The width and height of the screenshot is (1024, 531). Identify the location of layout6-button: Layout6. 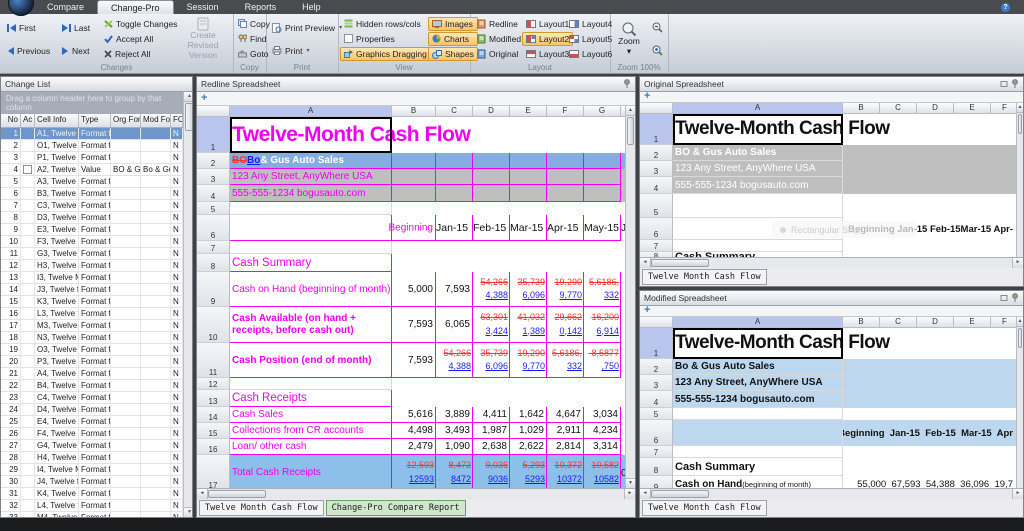
(590, 54).